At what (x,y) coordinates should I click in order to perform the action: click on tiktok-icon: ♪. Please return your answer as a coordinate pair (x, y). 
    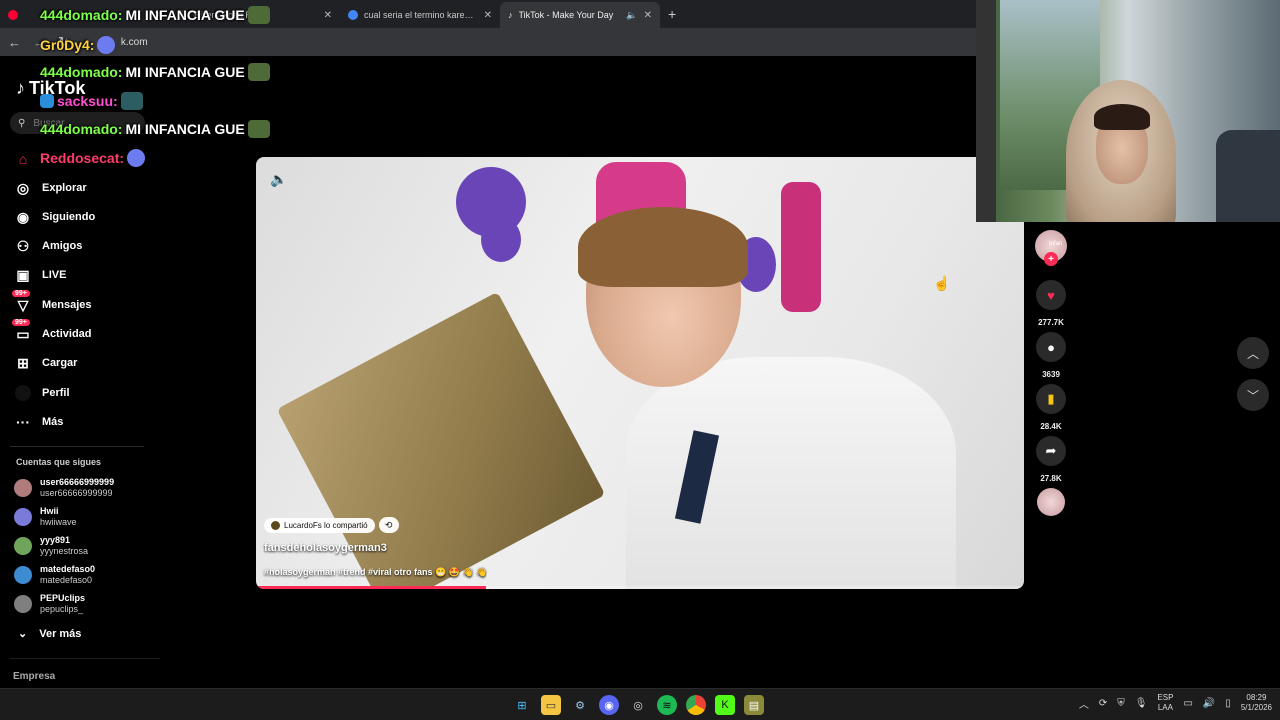
    Looking at the image, I should click on (20, 88).